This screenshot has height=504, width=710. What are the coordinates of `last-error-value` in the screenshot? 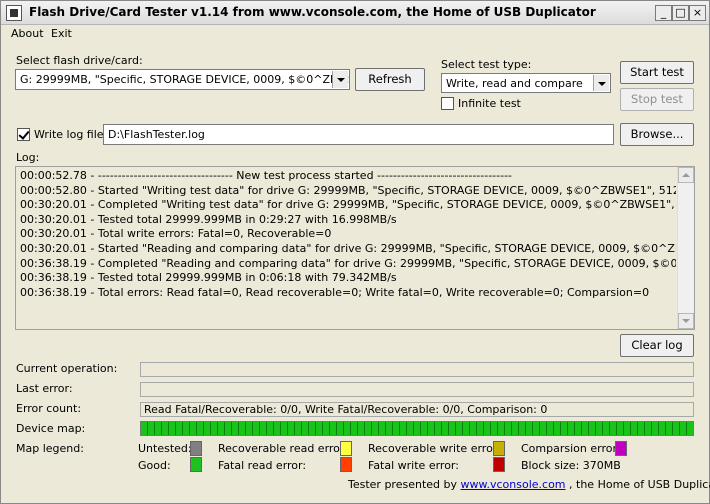 It's located at (417, 389).